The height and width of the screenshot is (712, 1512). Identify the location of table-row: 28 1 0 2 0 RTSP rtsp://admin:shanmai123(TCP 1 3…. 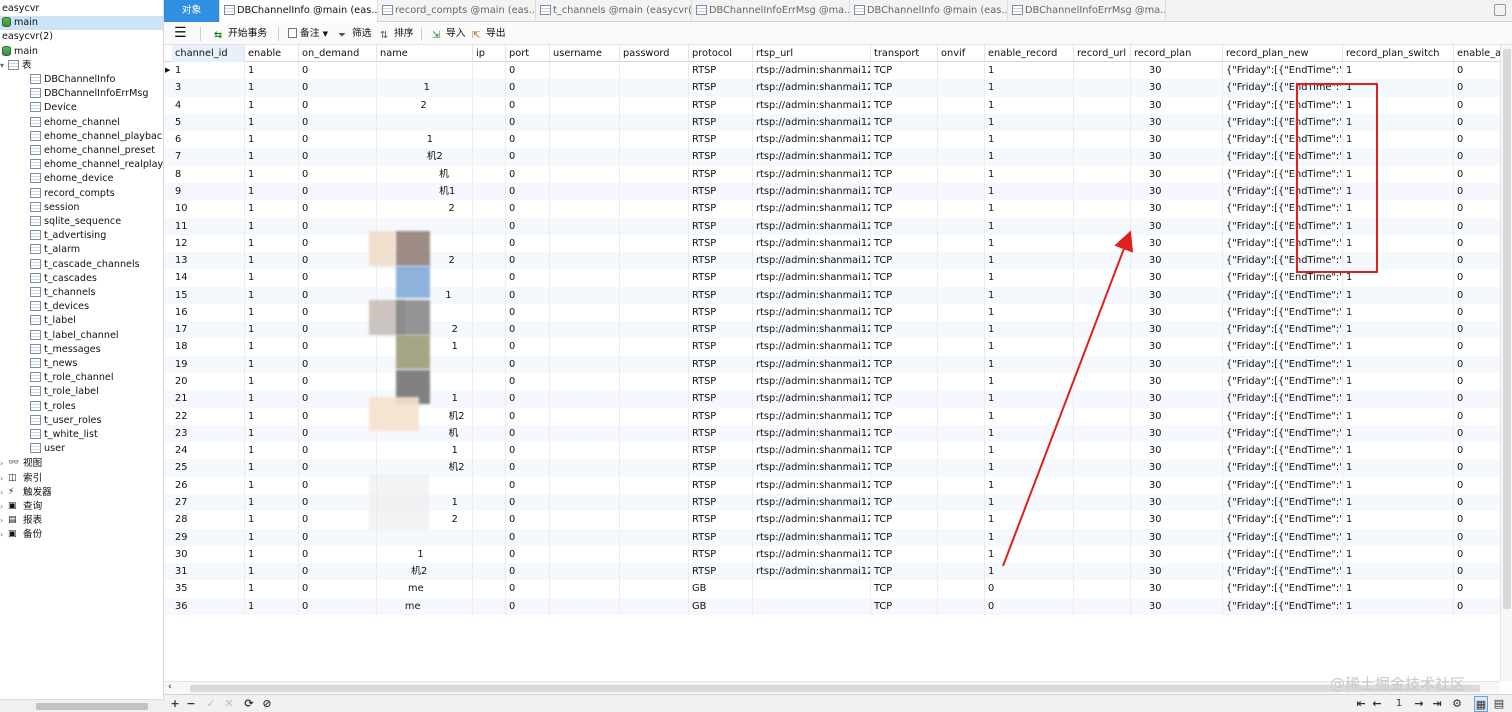
(838, 520).